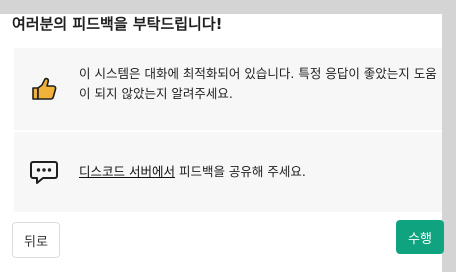 The height and width of the screenshot is (272, 456). Describe the element at coordinates (127, 171) in the screenshot. I see `discord-server-link: 디스코드 서버에서` at that location.